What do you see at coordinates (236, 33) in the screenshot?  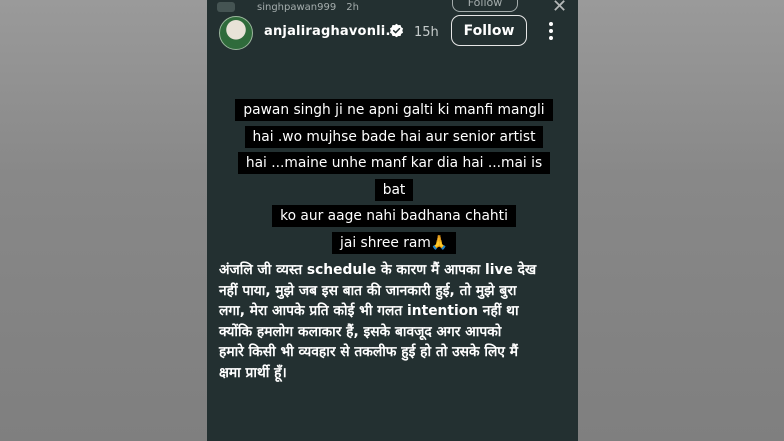 I see `avatar` at bounding box center [236, 33].